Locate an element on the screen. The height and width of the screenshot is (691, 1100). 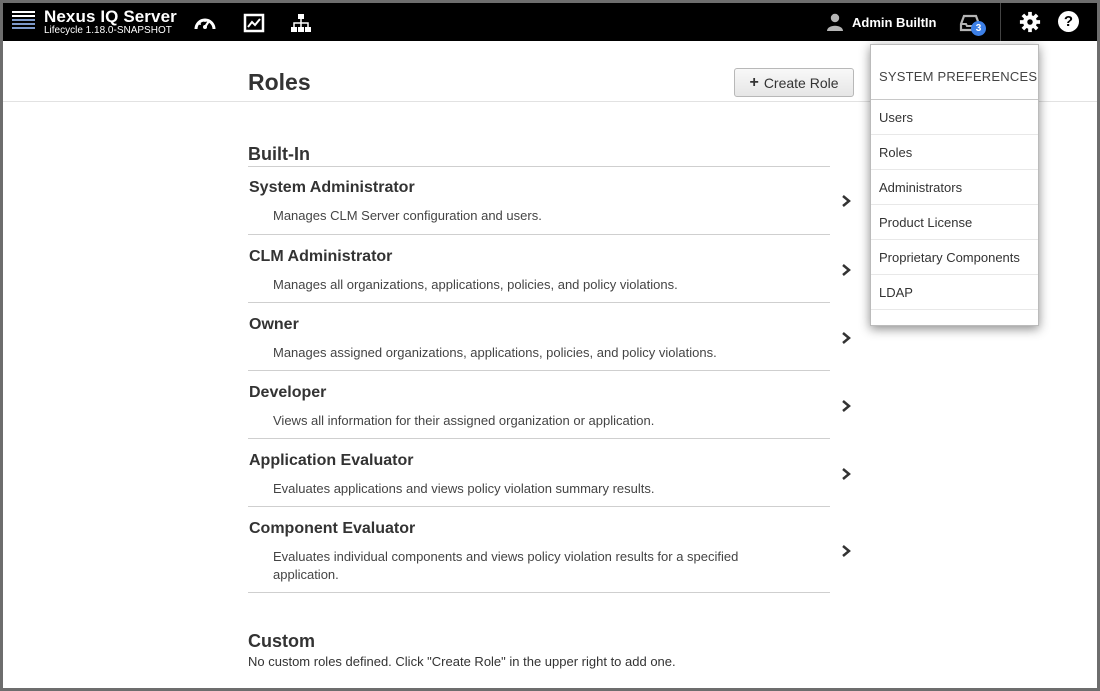
role-name: Developer is located at coordinates (288, 392).